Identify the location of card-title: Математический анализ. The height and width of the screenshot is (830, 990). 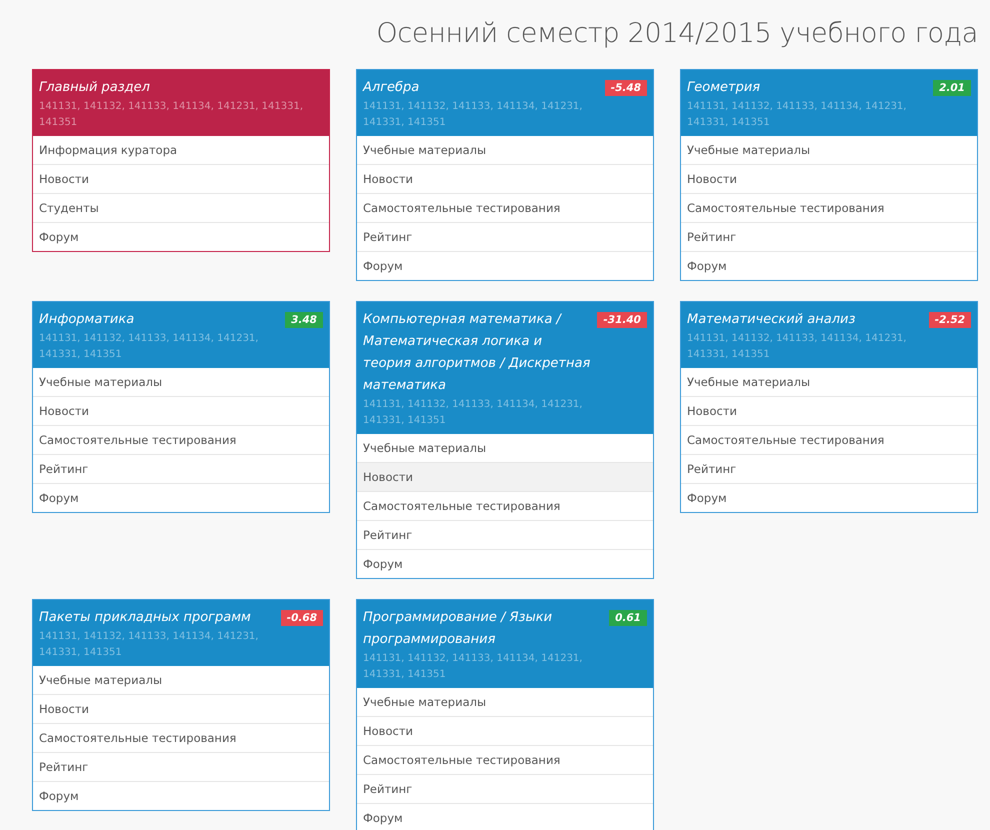
(805, 320).